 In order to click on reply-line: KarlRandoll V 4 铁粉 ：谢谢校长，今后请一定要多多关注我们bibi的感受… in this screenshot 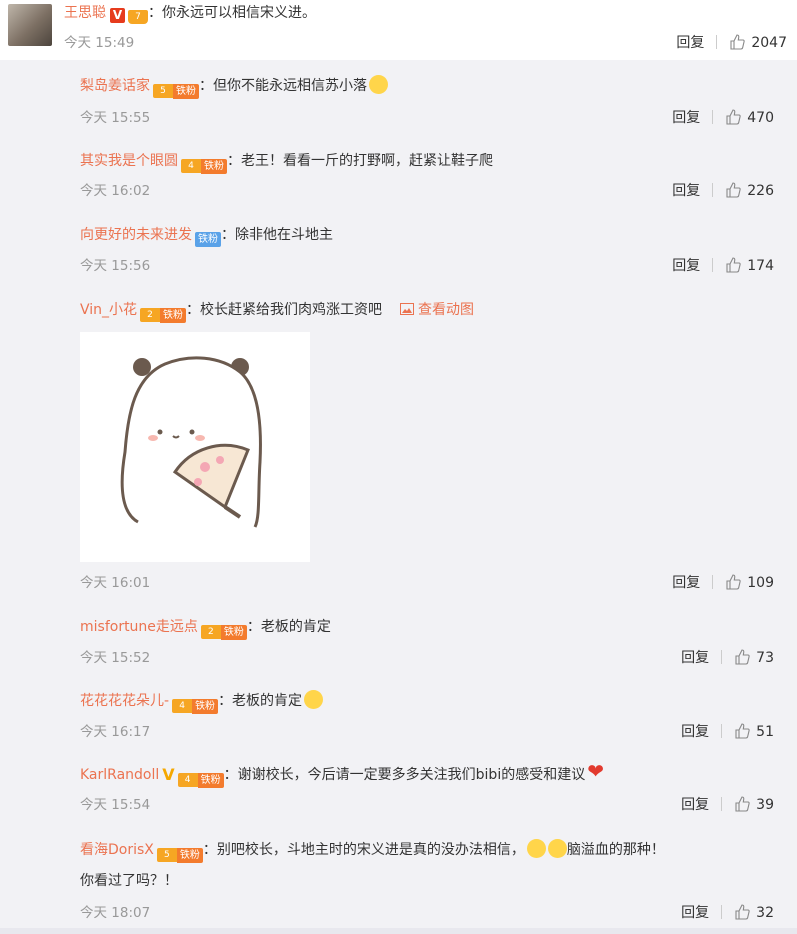, I will do `click(344, 774)`.